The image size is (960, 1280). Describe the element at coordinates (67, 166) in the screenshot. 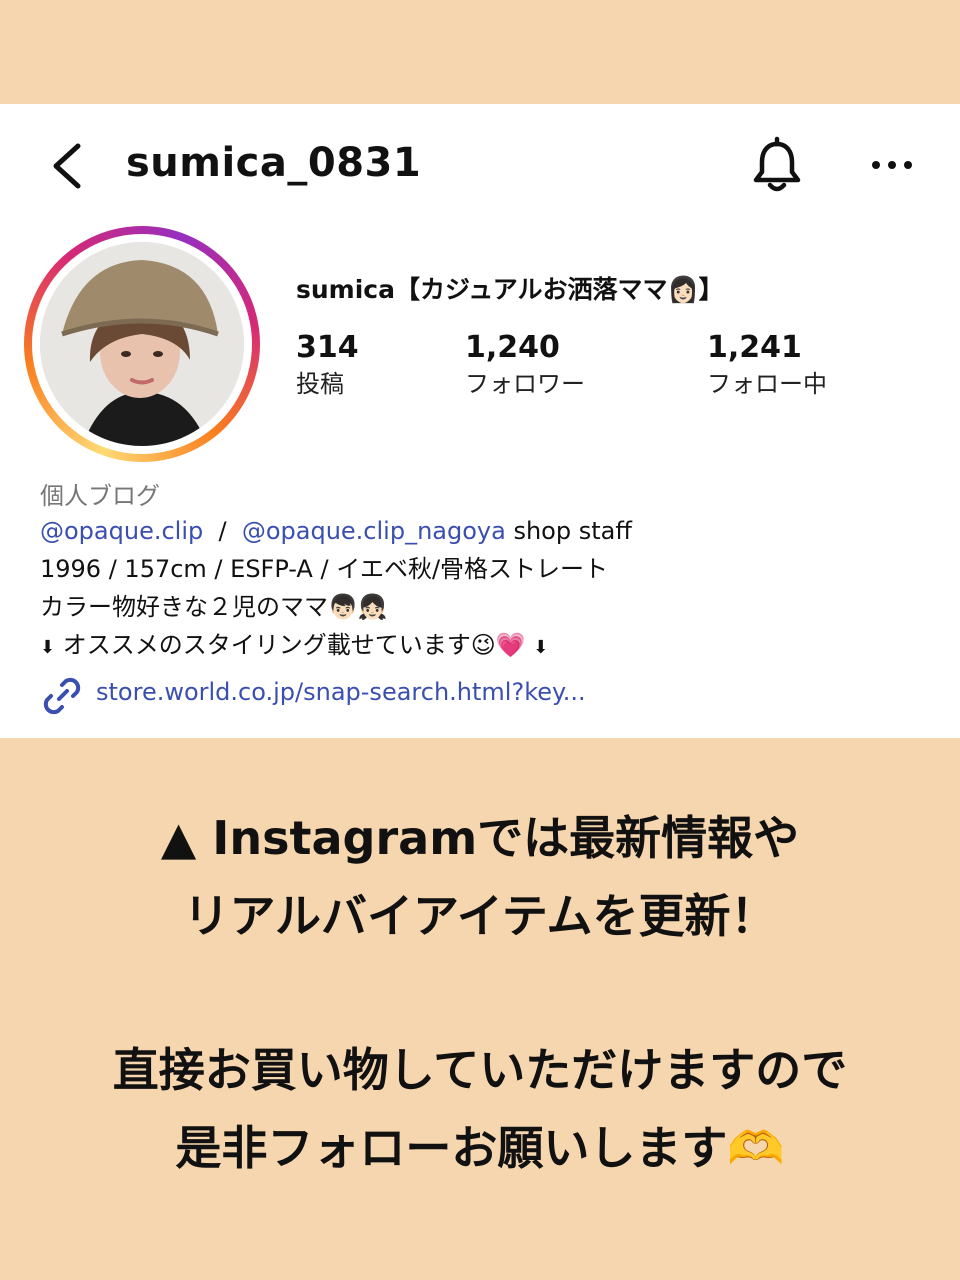

I see `chevron-left-icon` at that location.